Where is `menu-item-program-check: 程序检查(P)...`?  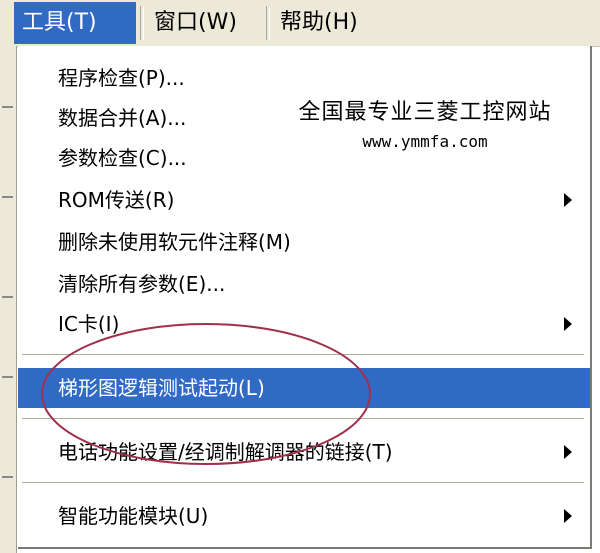
menu-item-program-check: 程序检查(P)... is located at coordinates (304, 78).